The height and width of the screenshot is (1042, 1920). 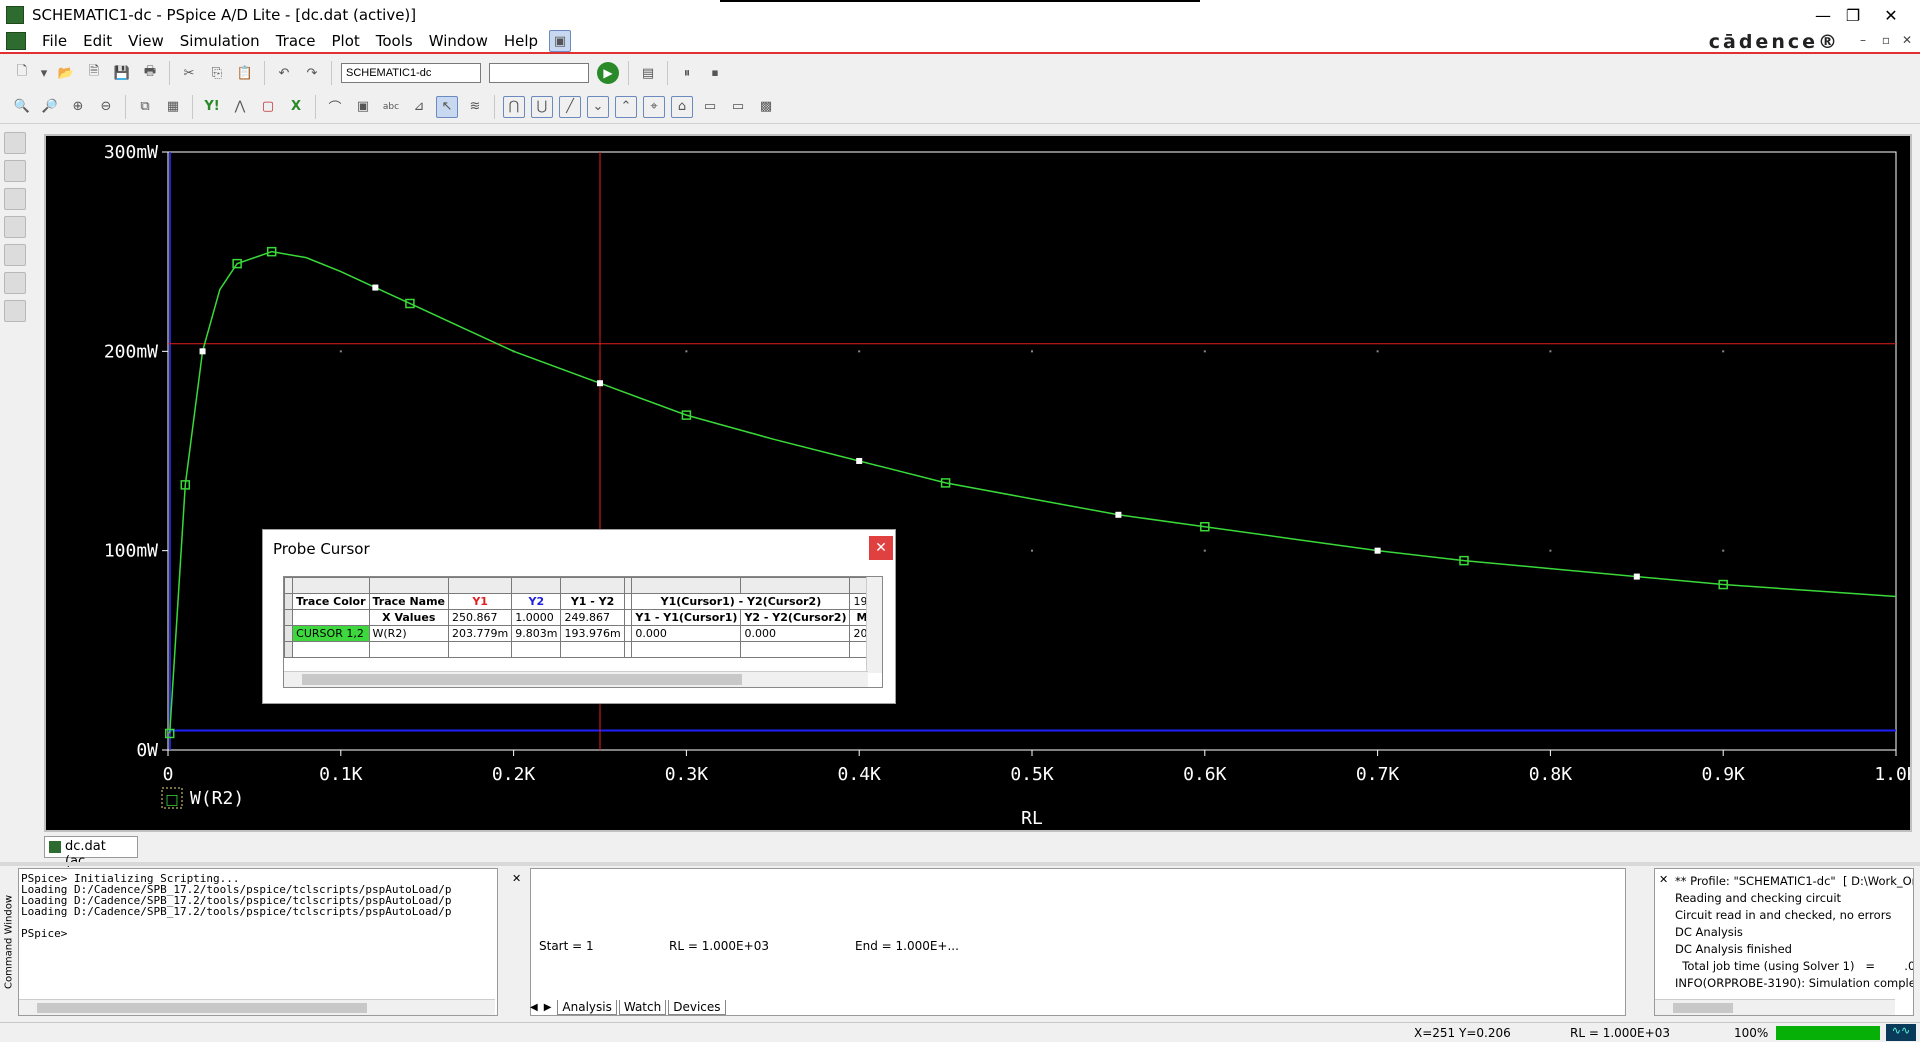 I want to click on edit-profile-icon, so click(x=15, y=171).